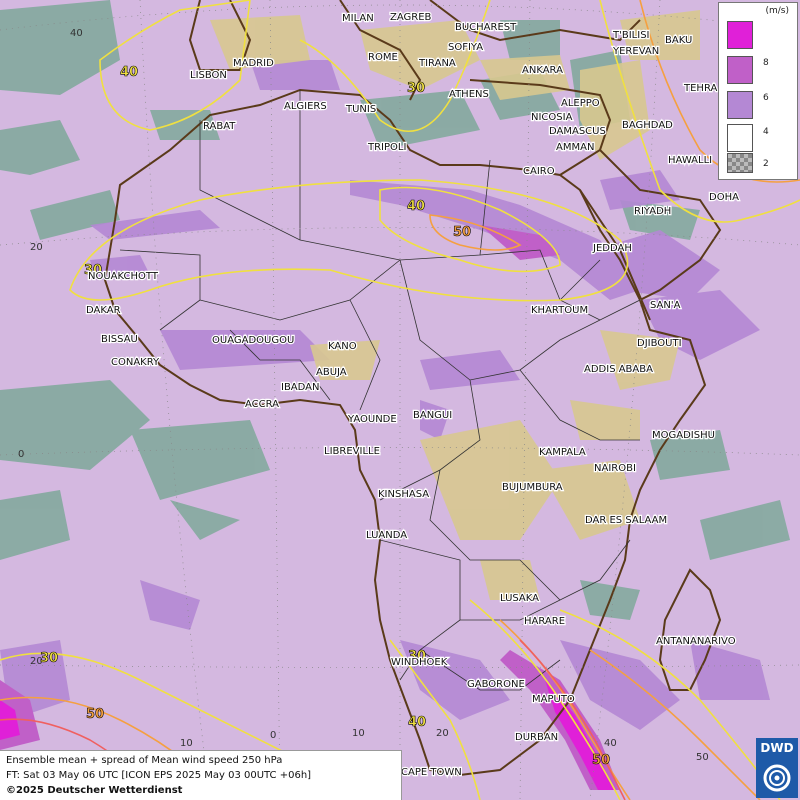 The width and height of the screenshot is (800, 800). I want to click on city-label: MAPUTO, so click(553, 699).